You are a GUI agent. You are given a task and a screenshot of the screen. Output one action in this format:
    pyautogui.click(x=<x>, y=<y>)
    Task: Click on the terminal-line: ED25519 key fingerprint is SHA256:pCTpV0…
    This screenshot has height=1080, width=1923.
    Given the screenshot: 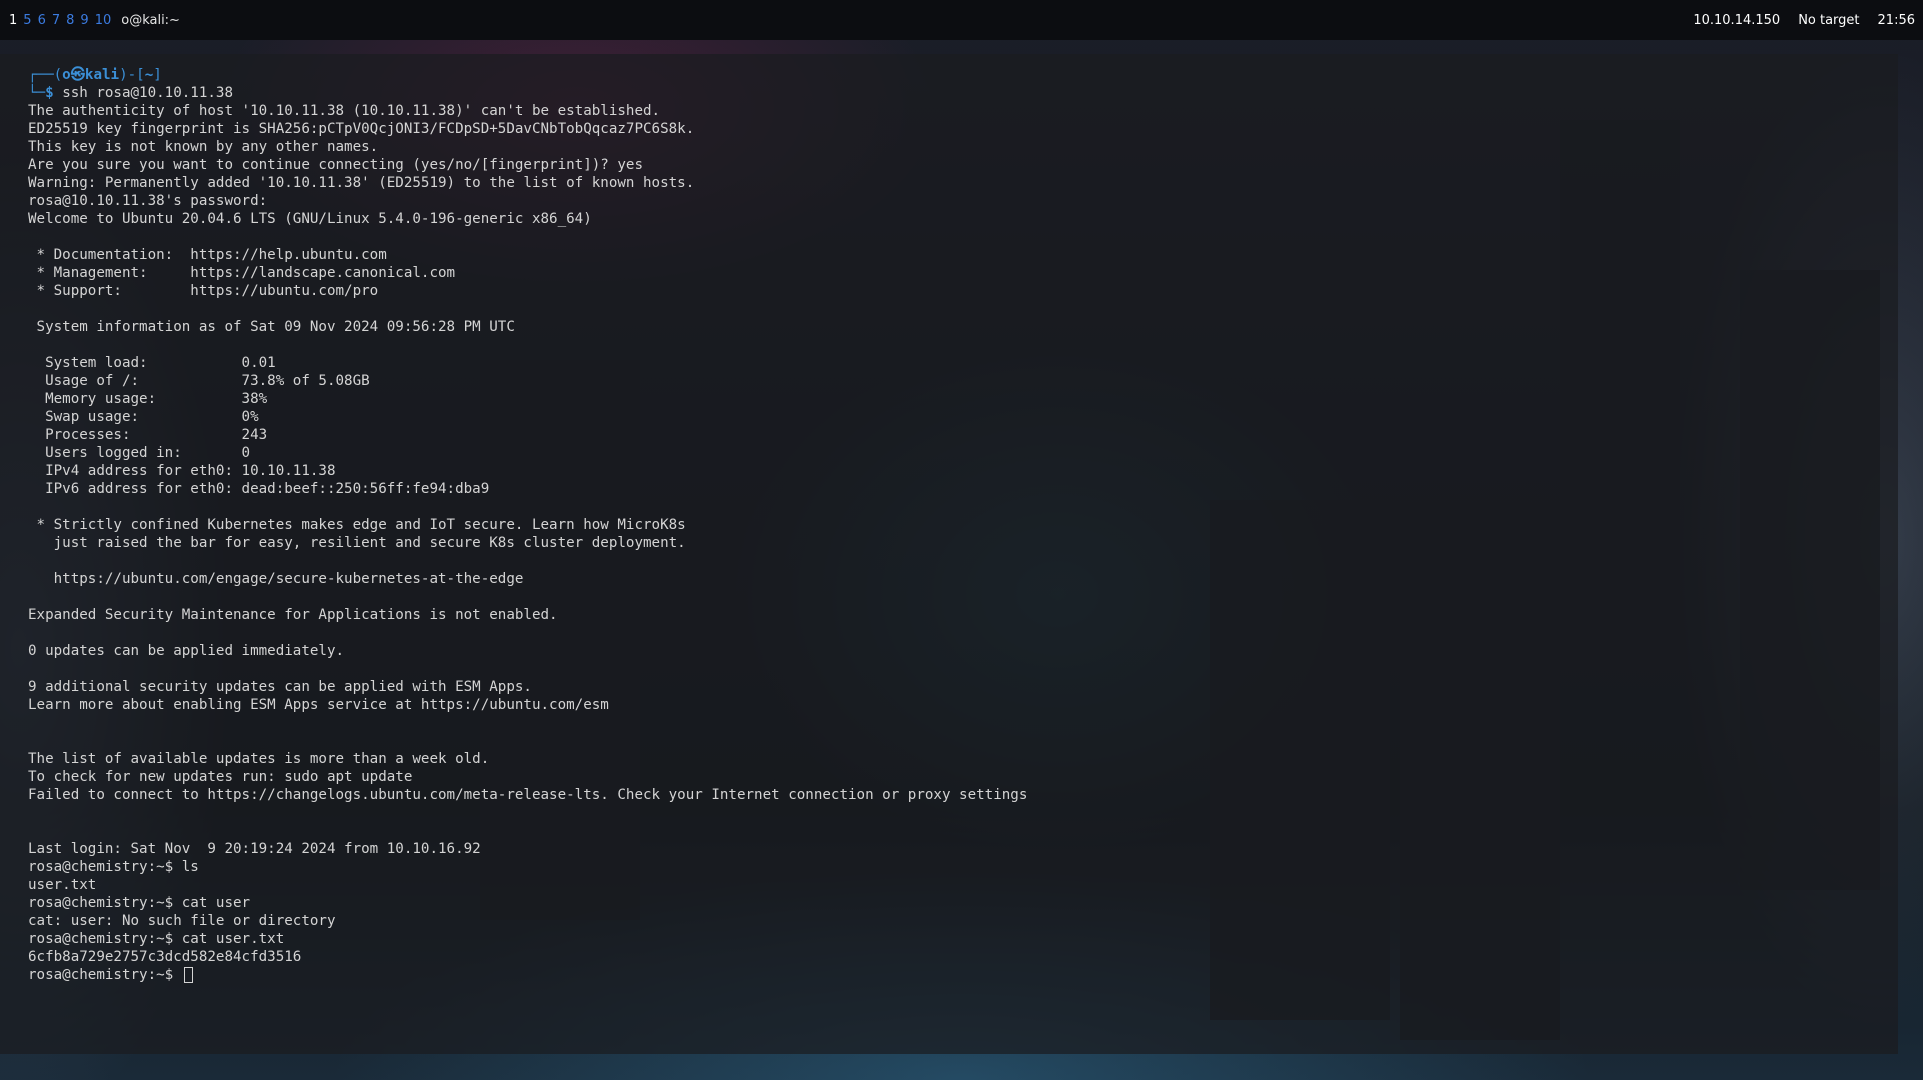 What is the action you would take?
    pyautogui.click(x=361, y=129)
    